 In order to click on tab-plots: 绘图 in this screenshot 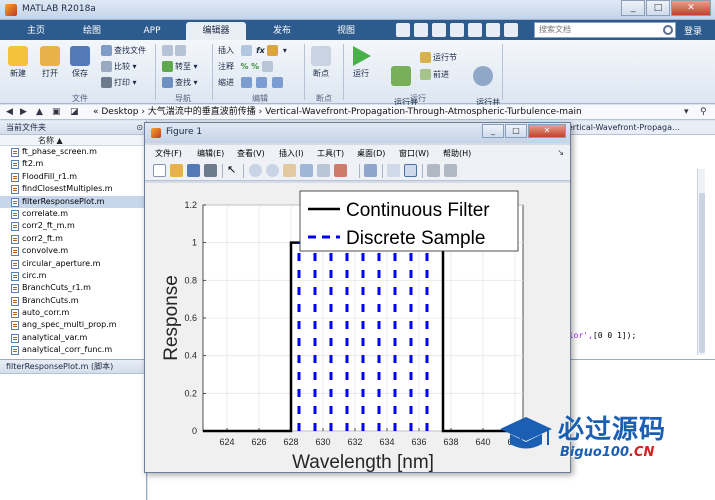, I will do `click(92, 31)`.